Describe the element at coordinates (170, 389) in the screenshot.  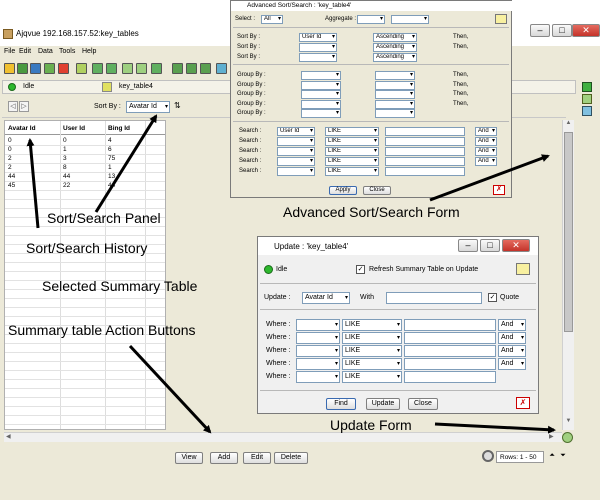
I see `arrow-to-action-buttons` at that location.